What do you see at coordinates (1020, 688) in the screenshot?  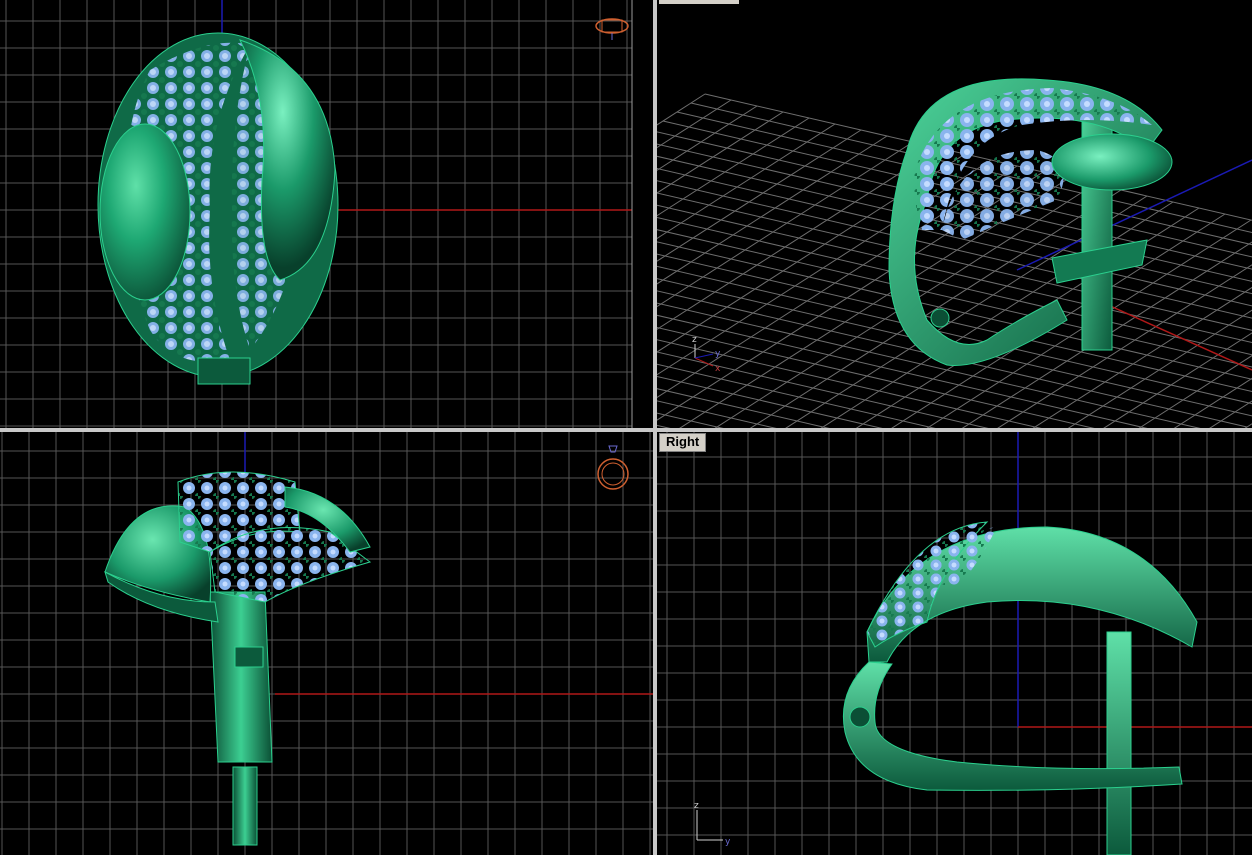 I see `ring-model-right` at bounding box center [1020, 688].